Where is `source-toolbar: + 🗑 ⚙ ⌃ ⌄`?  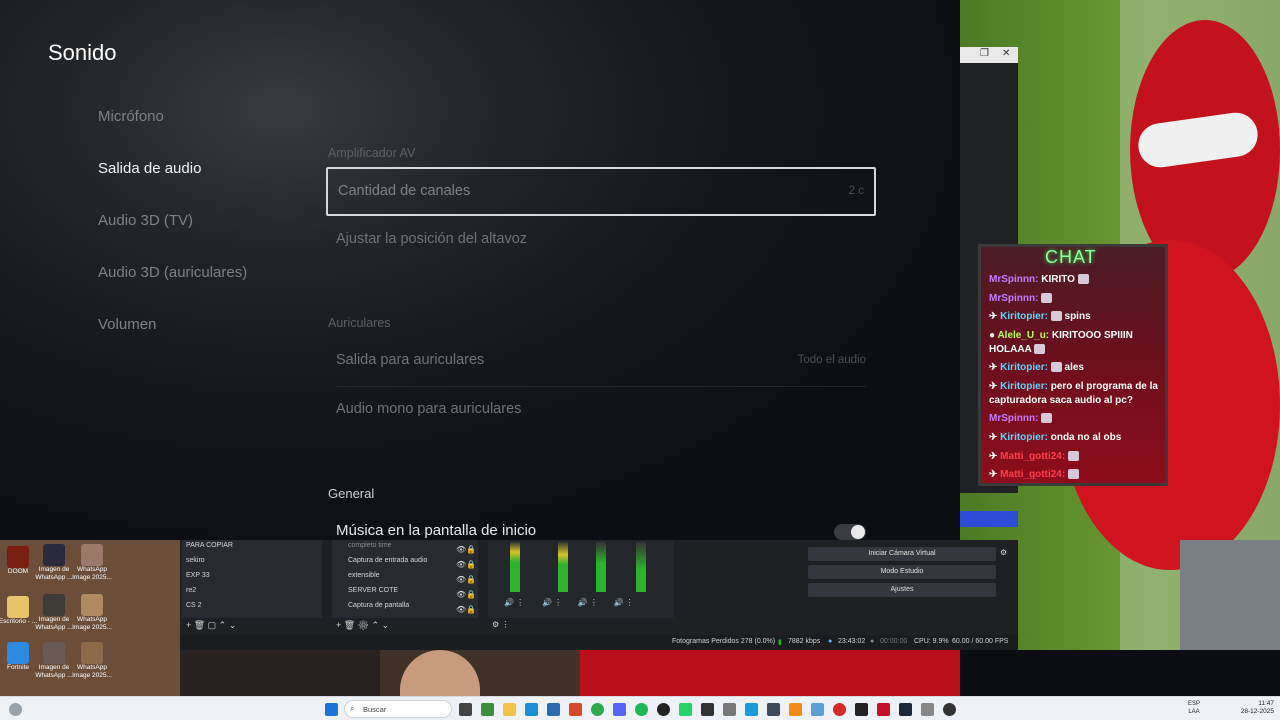 source-toolbar: + 🗑 ⚙ ⌃ ⌄ is located at coordinates (362, 625).